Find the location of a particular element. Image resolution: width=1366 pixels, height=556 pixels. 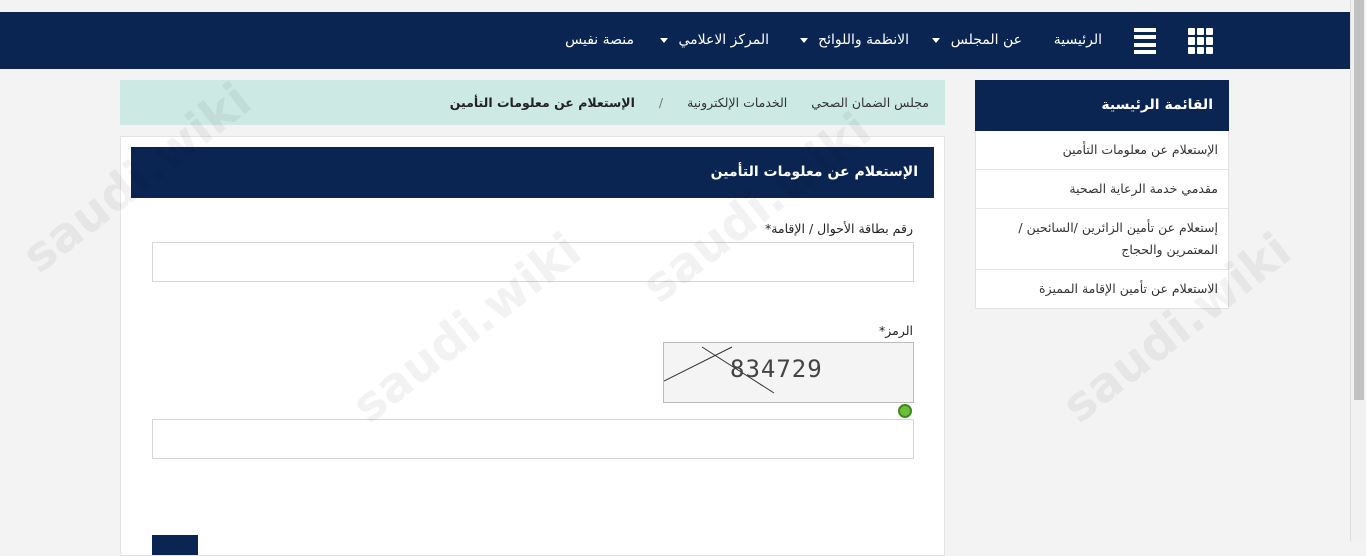

breadcrumb-eservices: الخدمات الإلكترونية is located at coordinates (737, 102).